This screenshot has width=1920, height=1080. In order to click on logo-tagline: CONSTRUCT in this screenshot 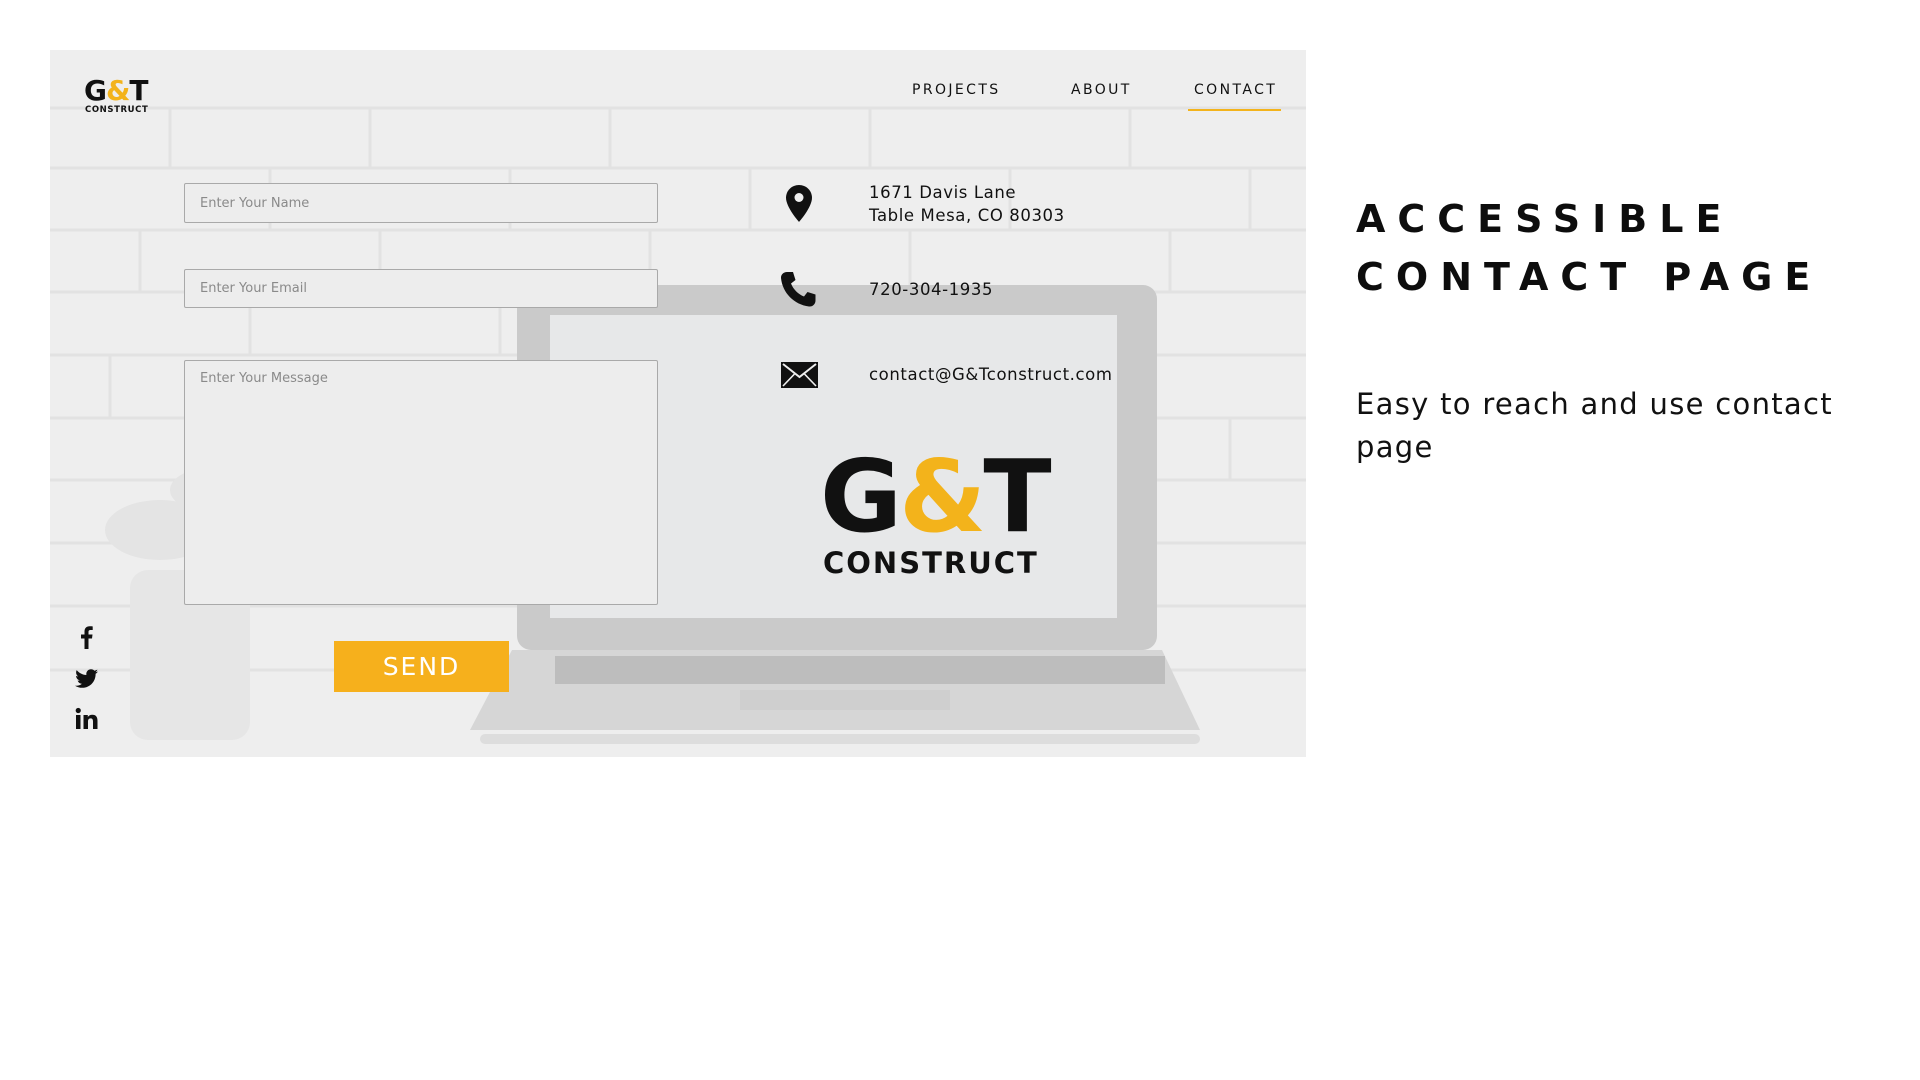, I will do `click(117, 110)`.